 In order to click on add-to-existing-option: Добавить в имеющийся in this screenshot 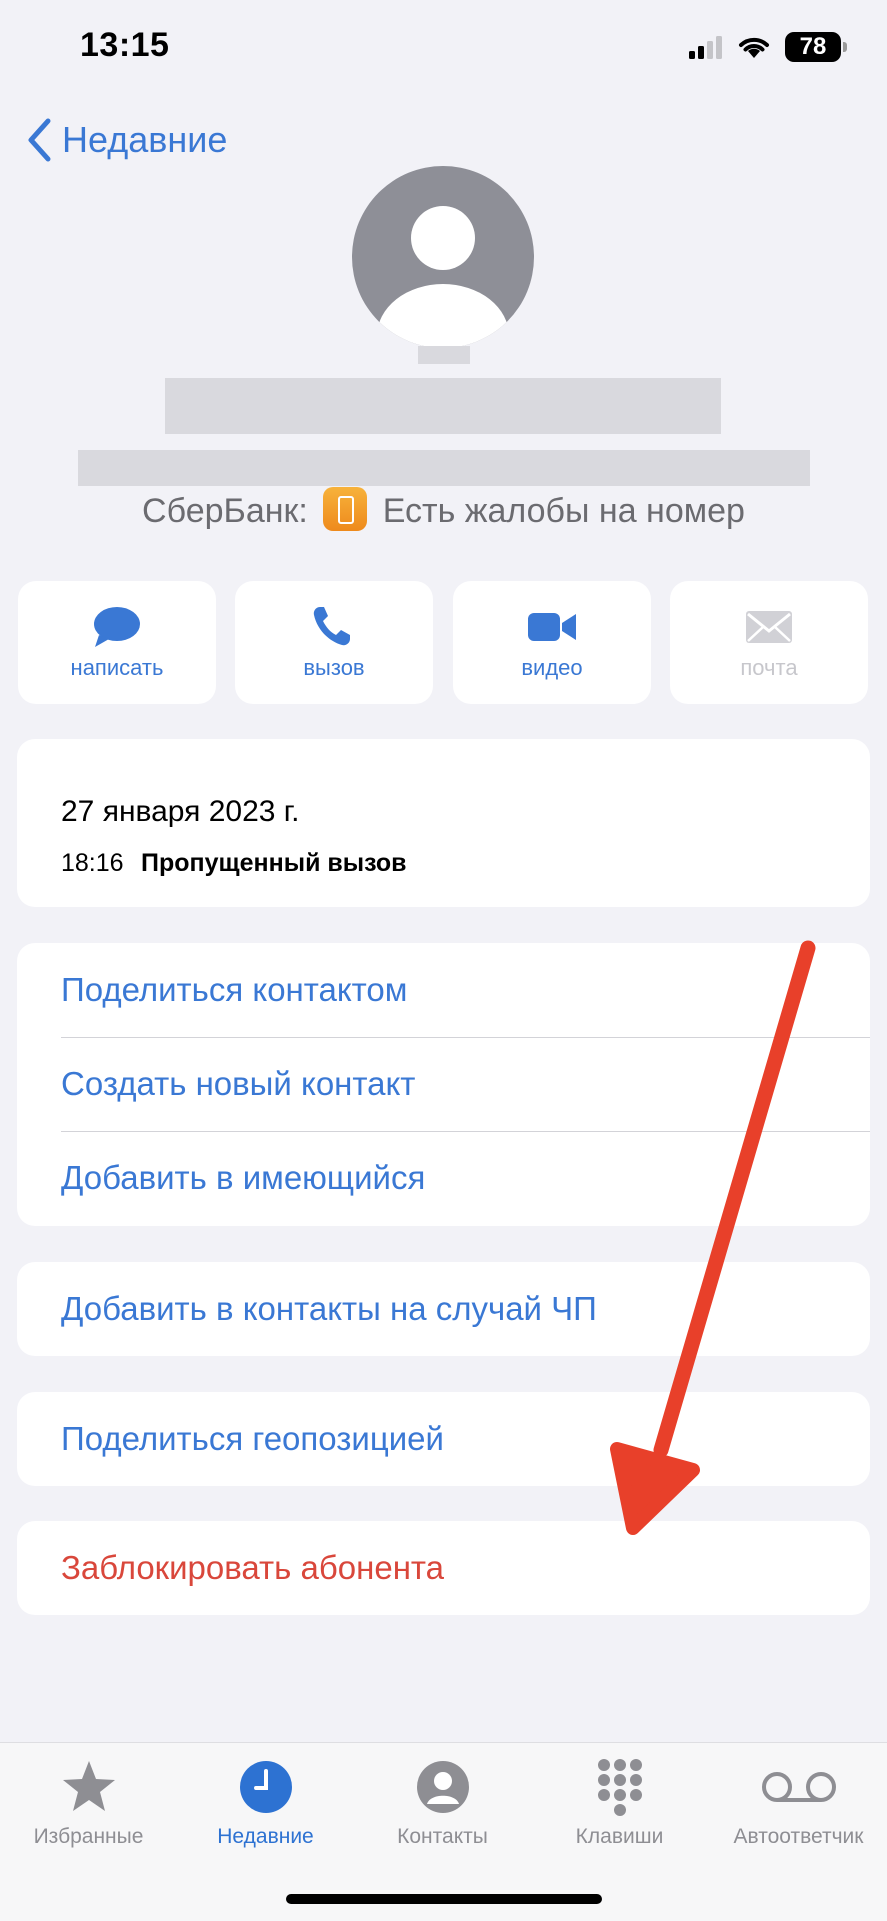, I will do `click(443, 1178)`.